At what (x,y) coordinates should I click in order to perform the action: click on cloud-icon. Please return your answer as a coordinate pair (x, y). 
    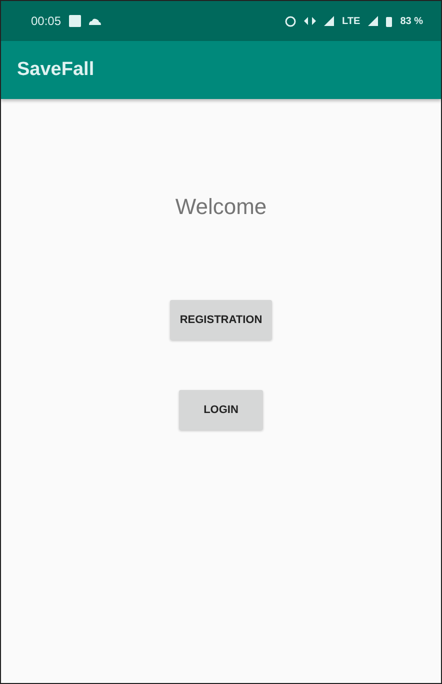
    Looking at the image, I should click on (95, 21).